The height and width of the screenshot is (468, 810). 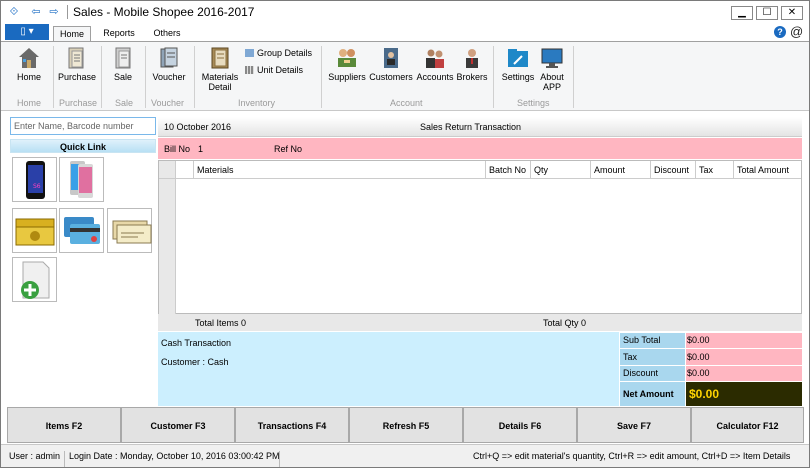 What do you see at coordinates (652, 357) in the screenshot?
I see `tax-label: Tax` at bounding box center [652, 357].